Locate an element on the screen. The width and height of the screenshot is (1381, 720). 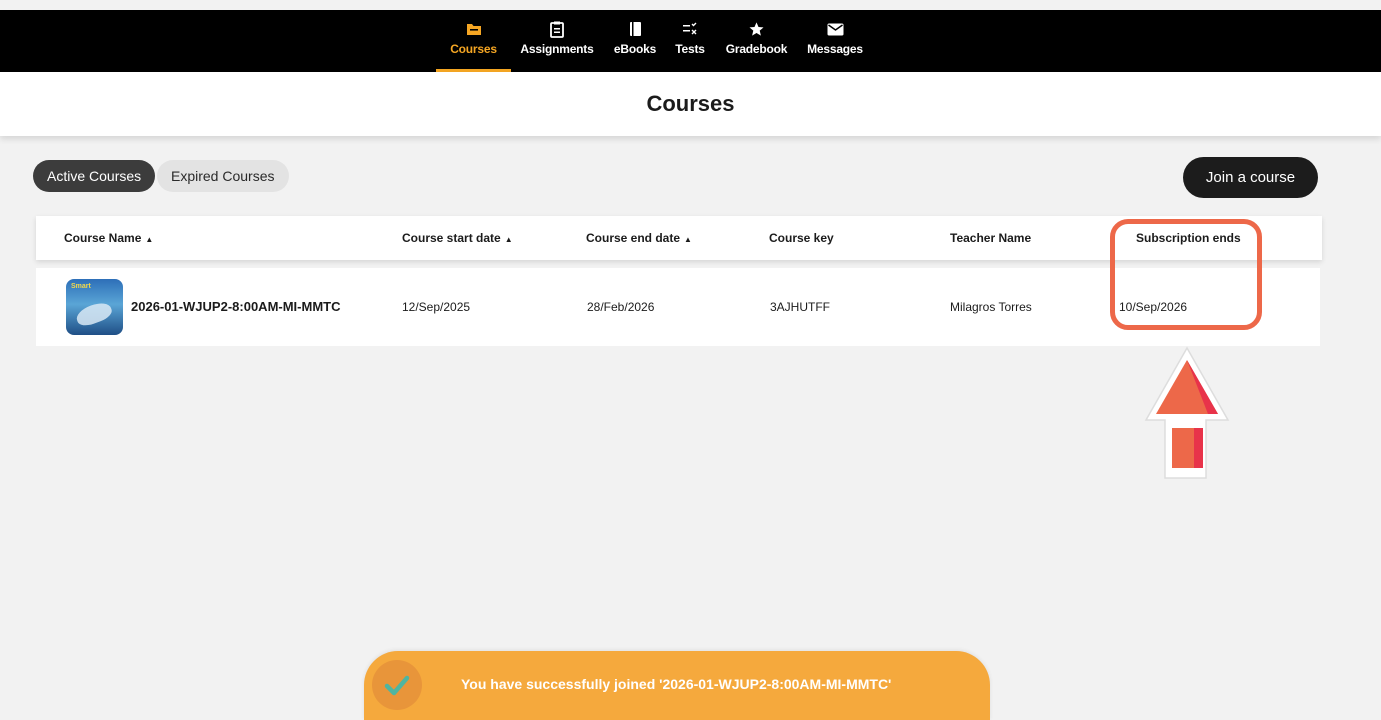
teacher-name: Milagros Torres is located at coordinates (991, 307).